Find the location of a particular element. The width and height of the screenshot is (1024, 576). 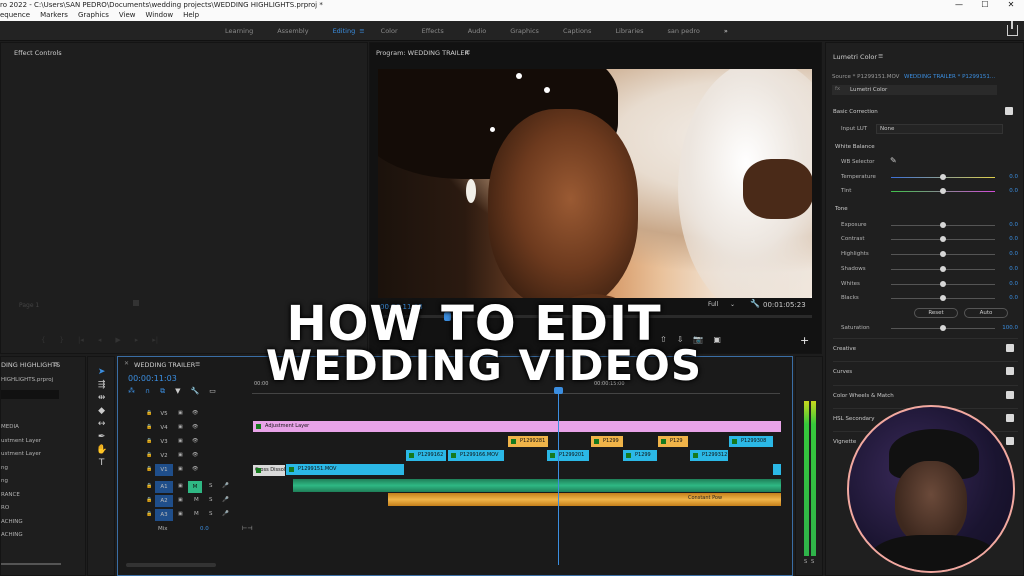

tone-header: Tone is located at coordinates (841, 209).